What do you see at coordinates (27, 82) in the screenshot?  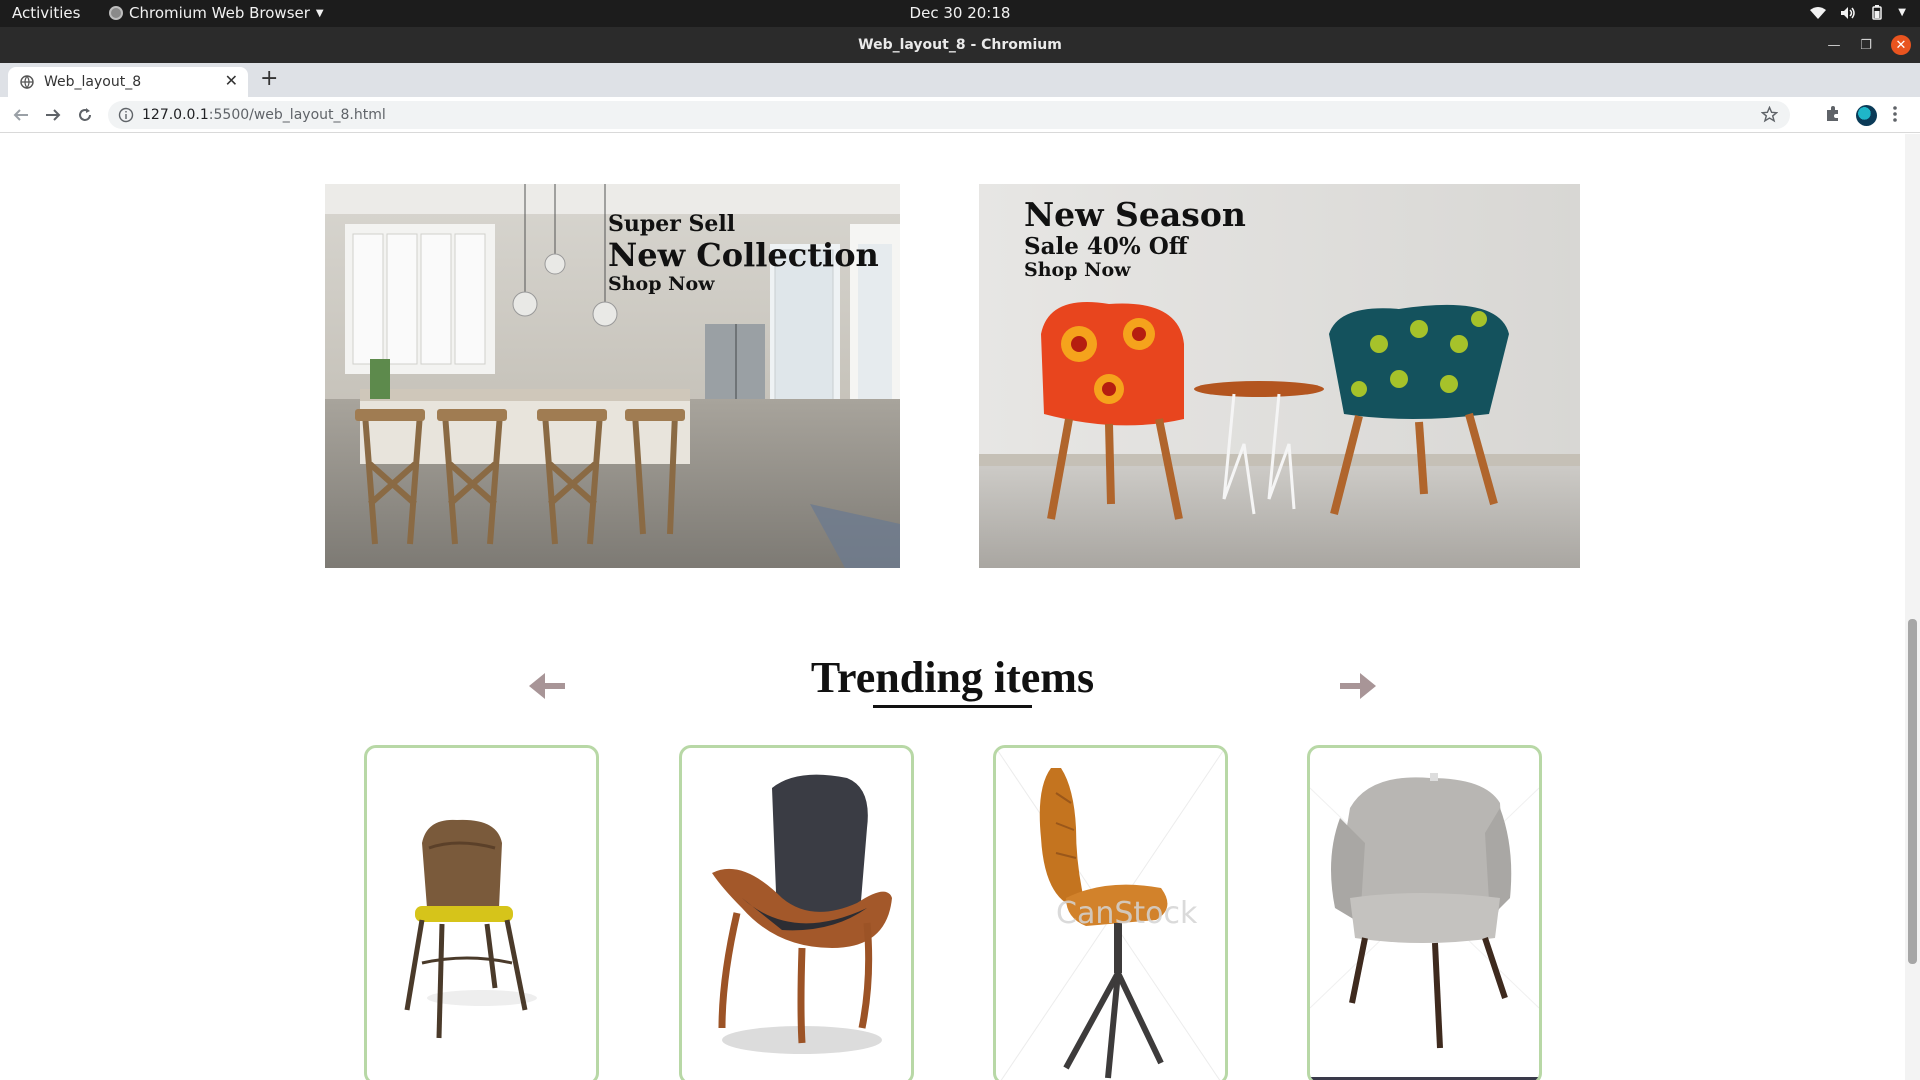 I see `globe-icon` at bounding box center [27, 82].